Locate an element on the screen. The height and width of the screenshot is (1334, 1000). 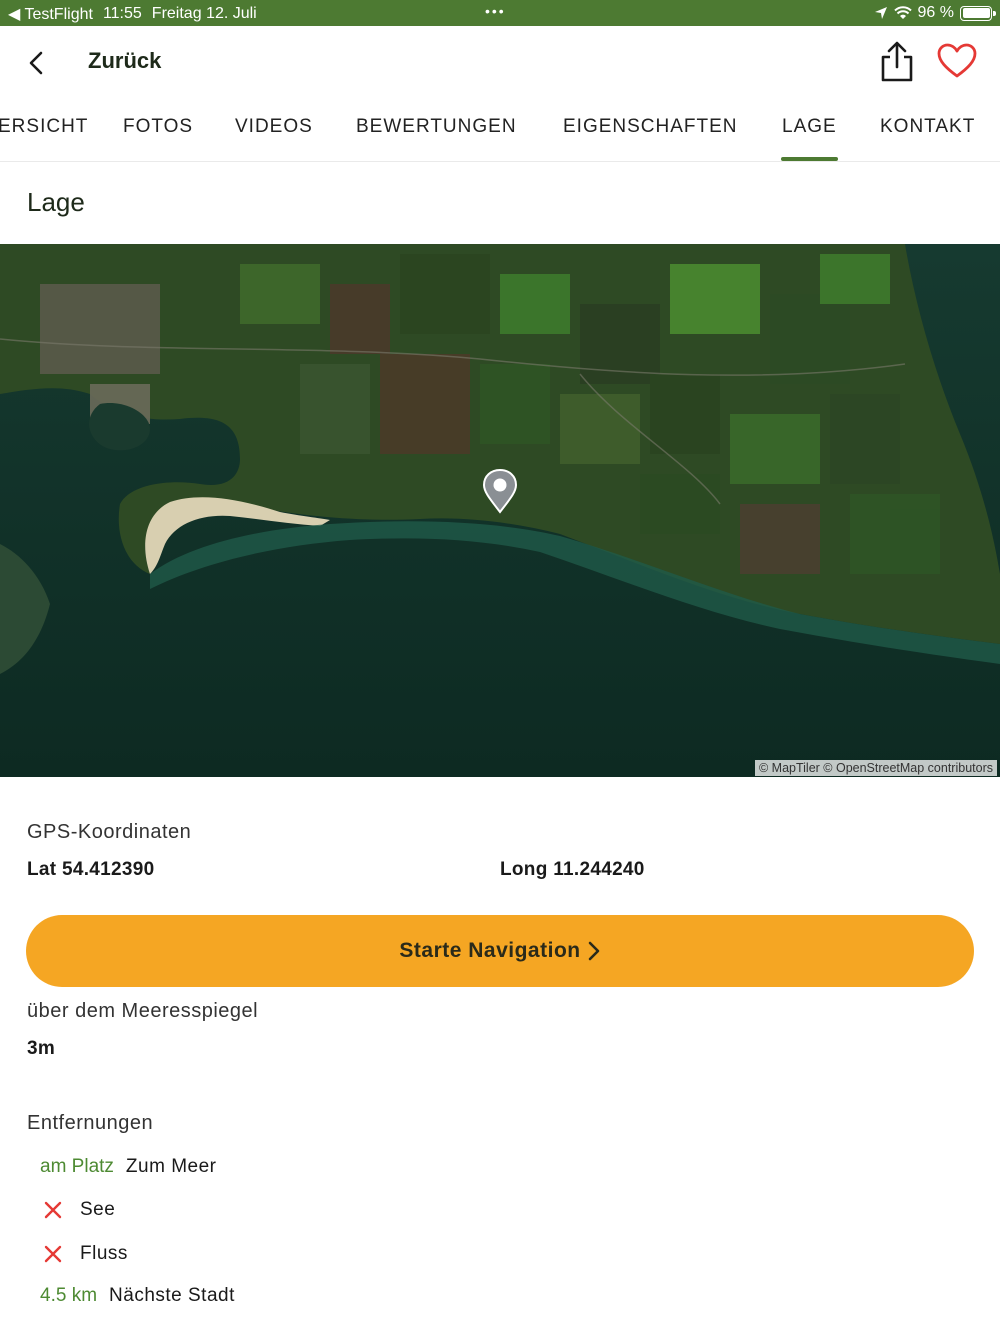
start-navigation-label: Starte Navigation is located at coordinates (490, 950).